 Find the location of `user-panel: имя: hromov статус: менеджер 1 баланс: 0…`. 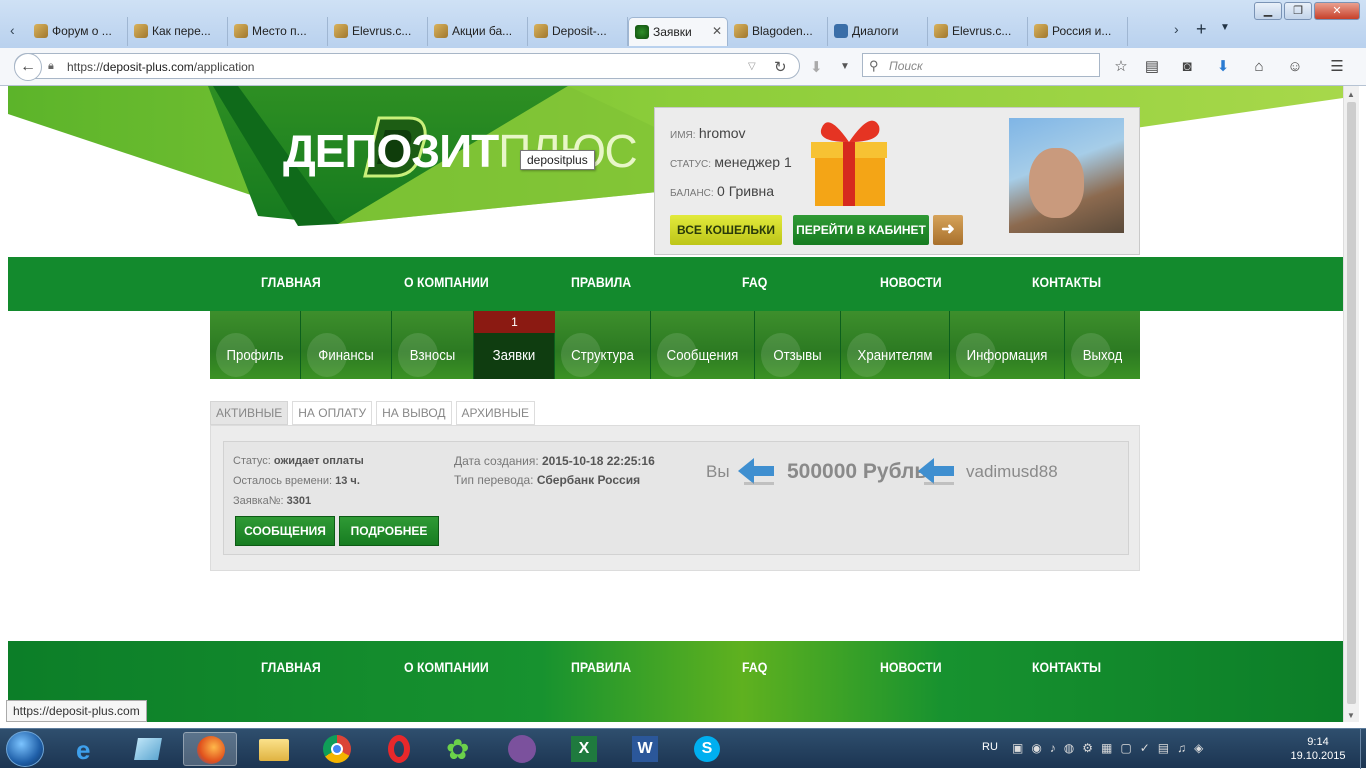

user-panel: имя: hromov статус: менеджер 1 баланс: 0… is located at coordinates (897, 181).